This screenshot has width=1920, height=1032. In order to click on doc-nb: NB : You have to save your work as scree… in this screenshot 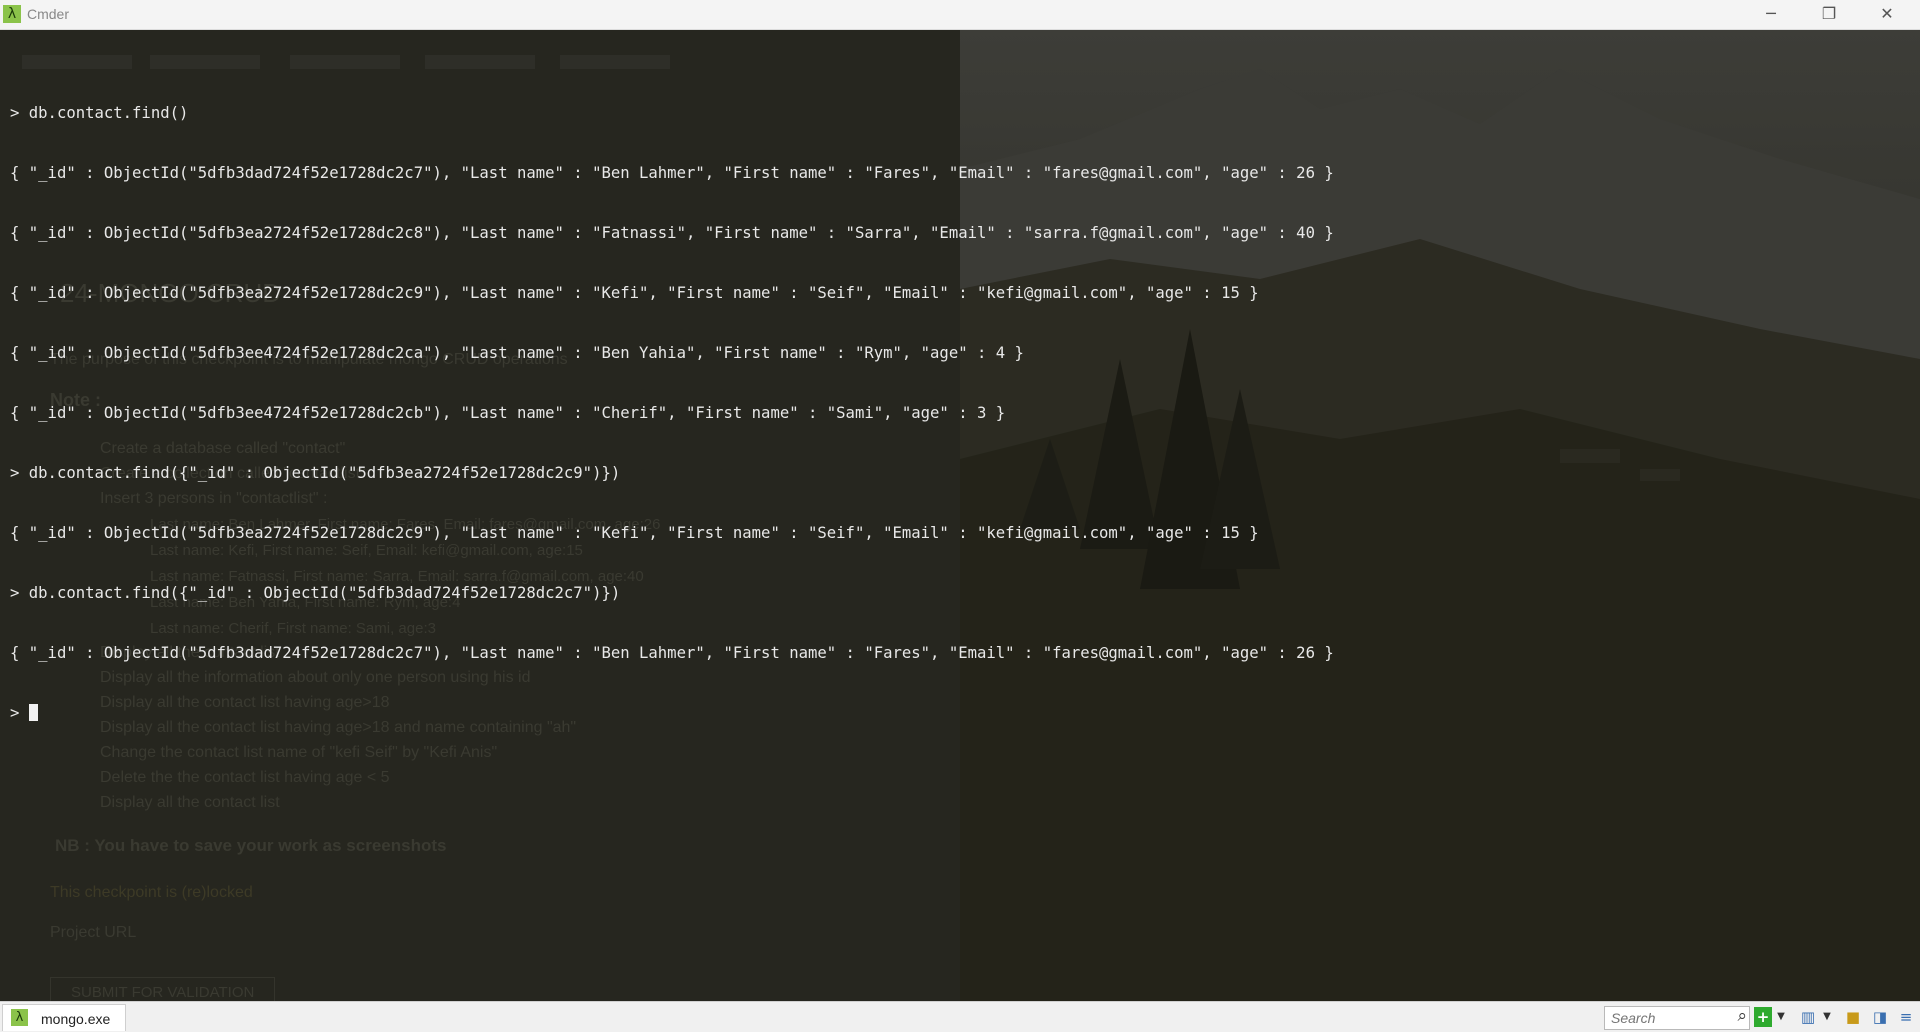, I will do `click(251, 845)`.